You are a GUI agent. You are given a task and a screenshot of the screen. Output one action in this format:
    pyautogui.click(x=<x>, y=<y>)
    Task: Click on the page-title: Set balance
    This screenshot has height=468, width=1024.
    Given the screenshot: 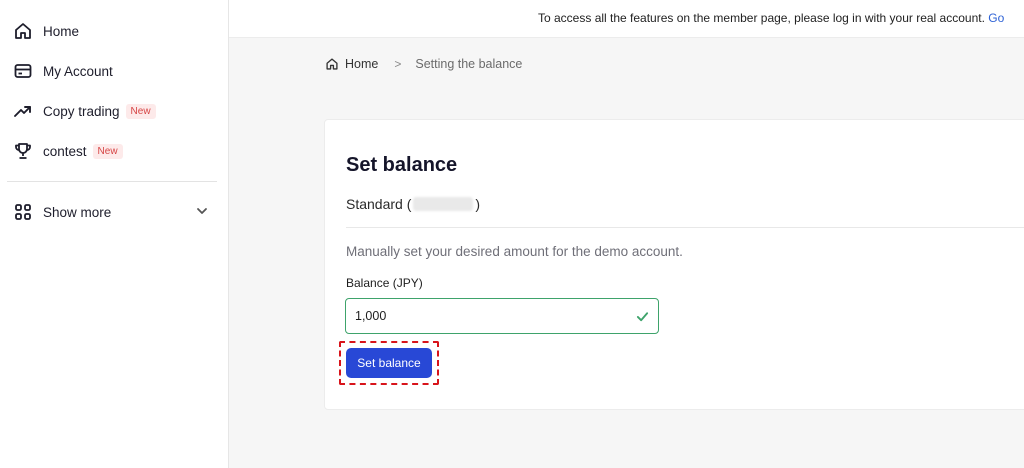 What is the action you would take?
    pyautogui.click(x=402, y=165)
    